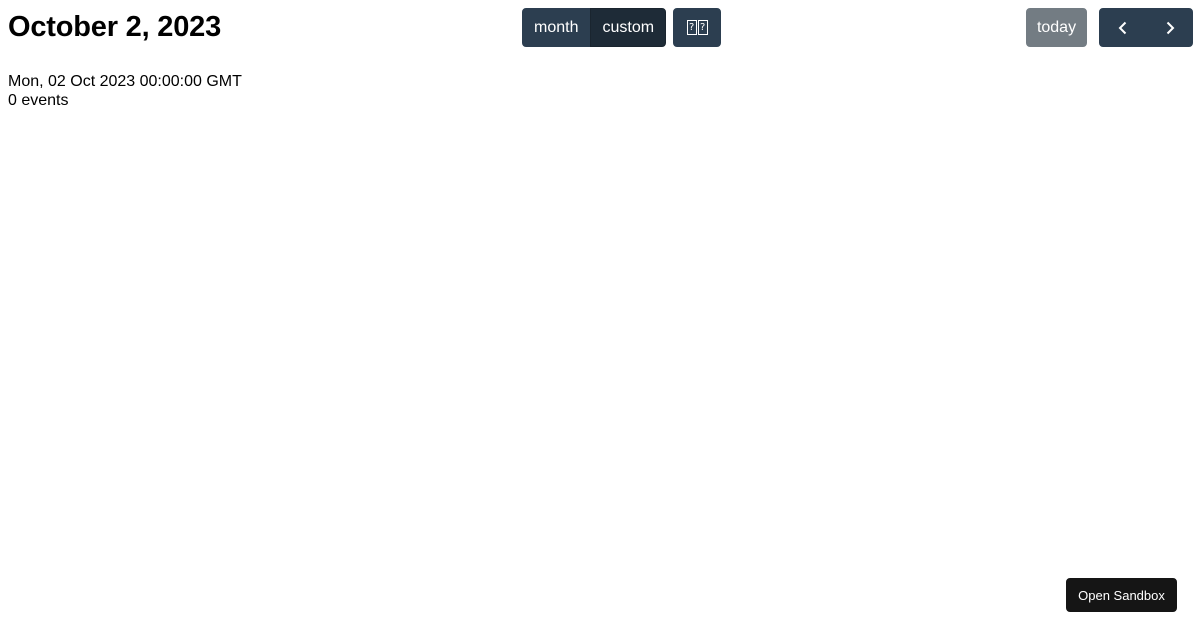  Describe the element at coordinates (1121, 595) in the screenshot. I see `open-sandbox-button: Open Sandbox` at that location.